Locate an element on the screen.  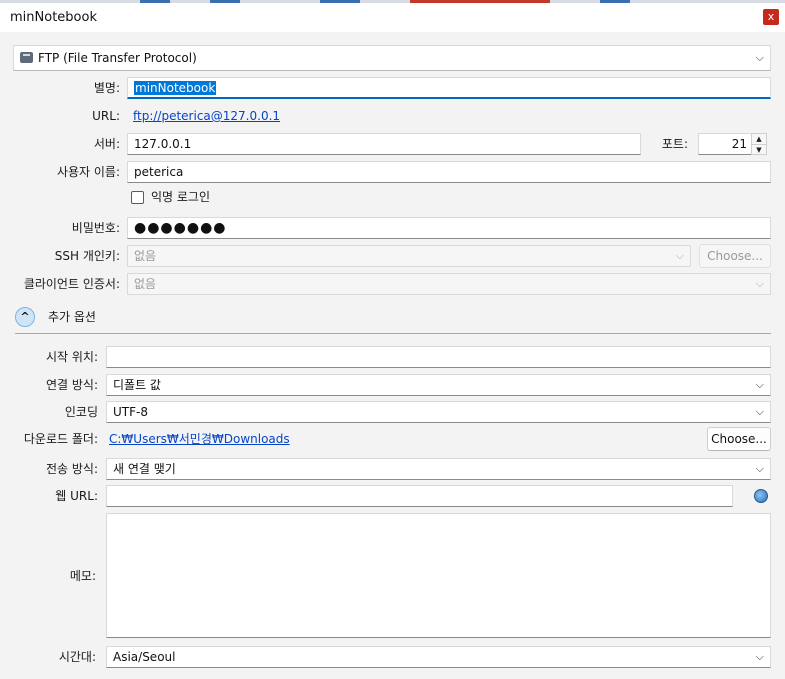
transfer-mode-value: 새 연결 맺기 is located at coordinates (144, 469).